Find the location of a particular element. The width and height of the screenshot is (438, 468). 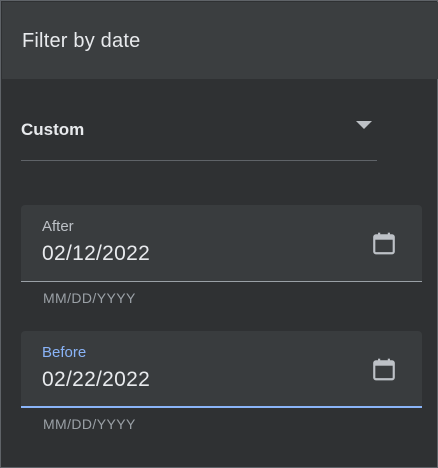

after-date-label: After is located at coordinates (58, 226).